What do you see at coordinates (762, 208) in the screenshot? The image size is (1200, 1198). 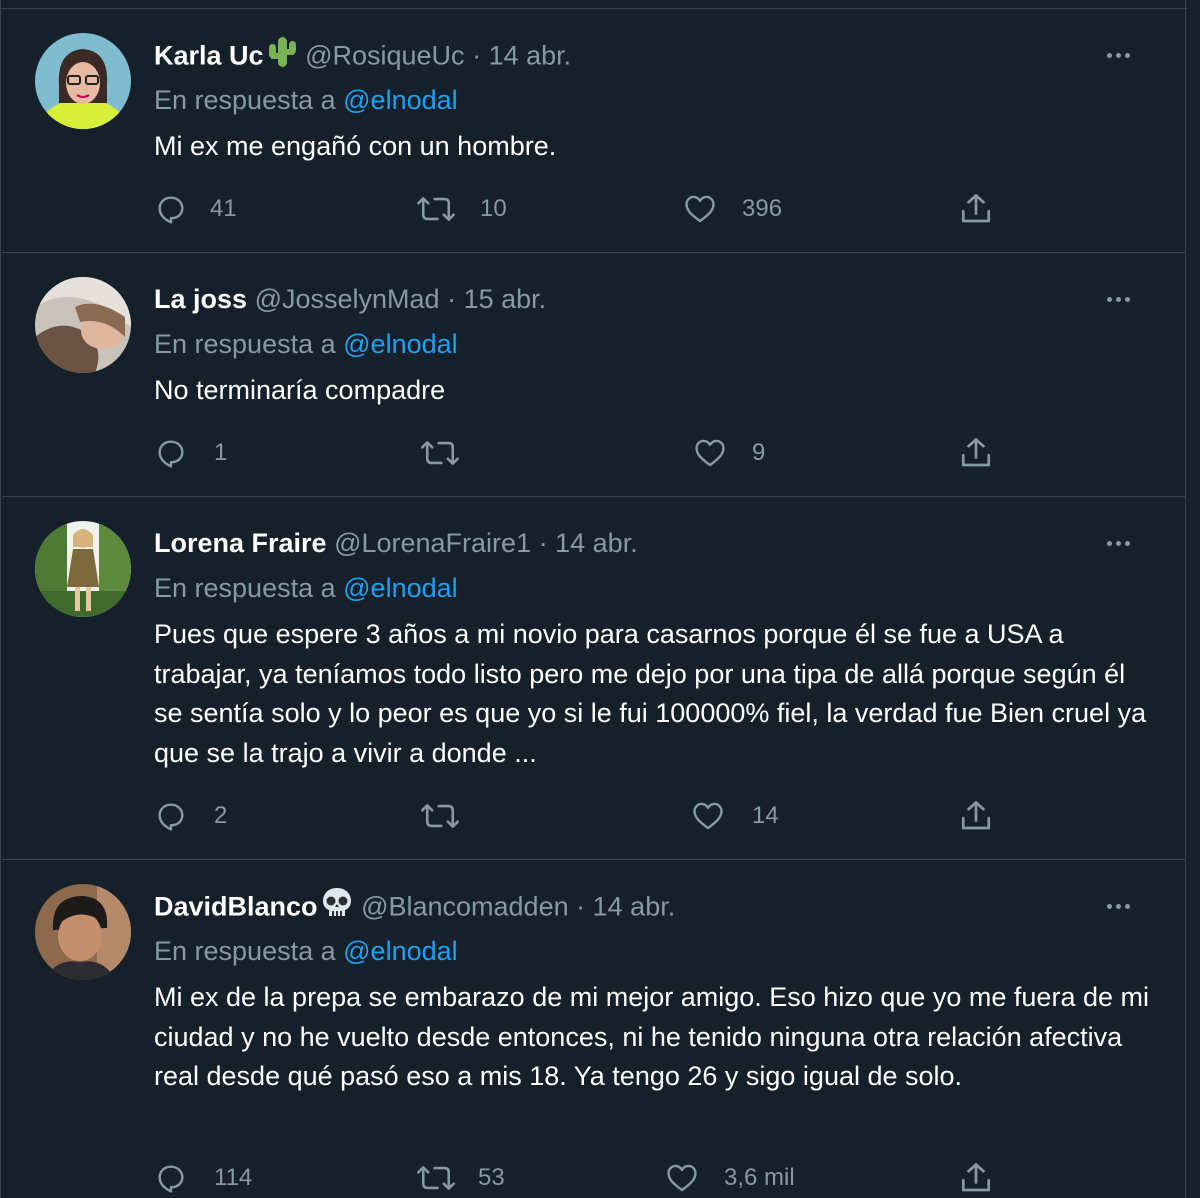 I see `like-count: 396` at bounding box center [762, 208].